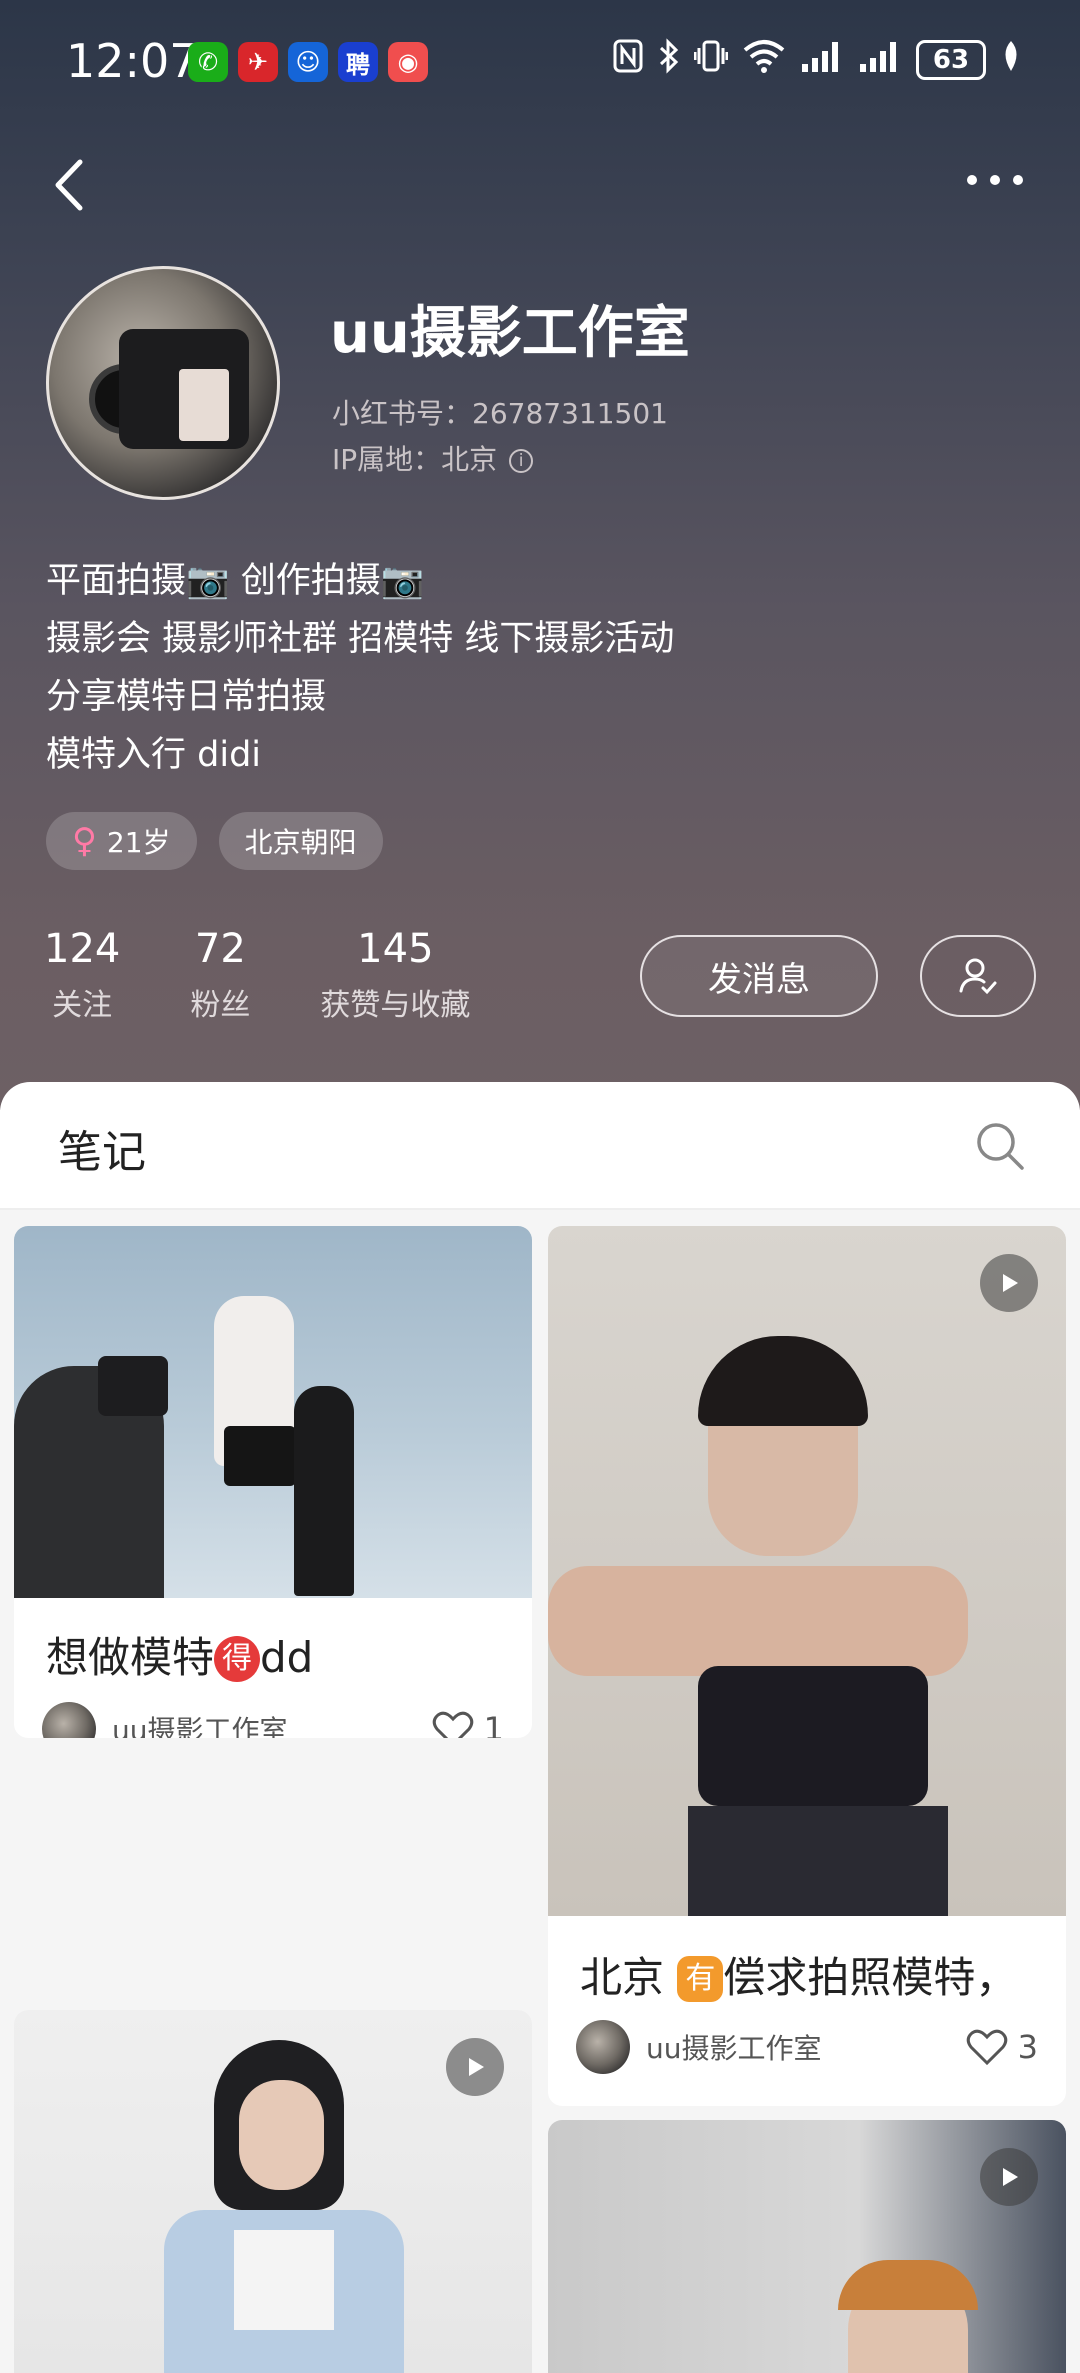  What do you see at coordinates (154, 755) in the screenshot?
I see `bio-line: 模特入行 didi` at bounding box center [154, 755].